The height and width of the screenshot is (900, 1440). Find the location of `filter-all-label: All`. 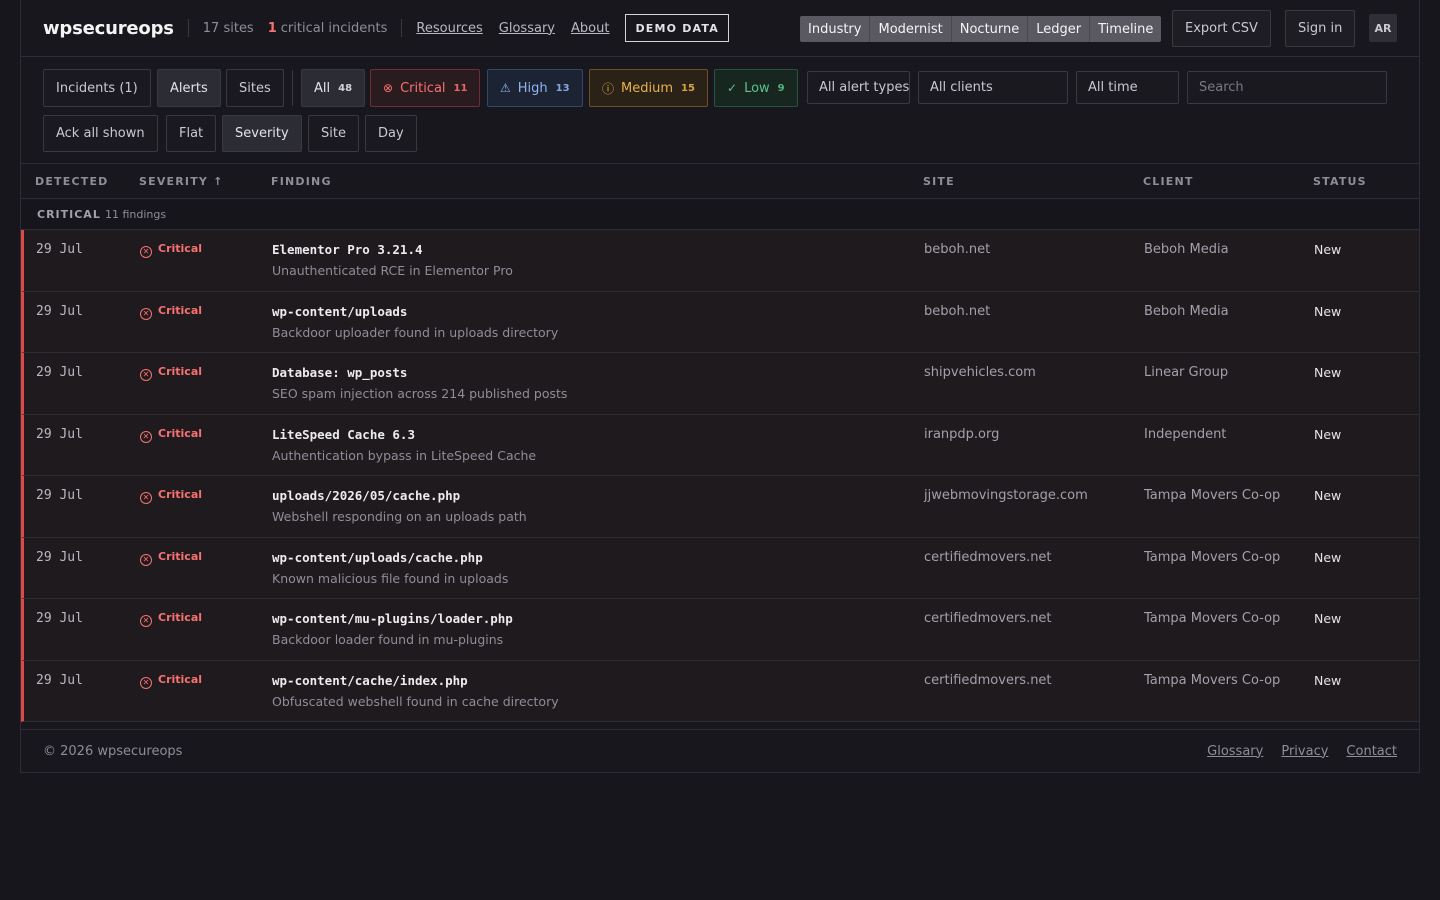

filter-all-label: All is located at coordinates (322, 88).